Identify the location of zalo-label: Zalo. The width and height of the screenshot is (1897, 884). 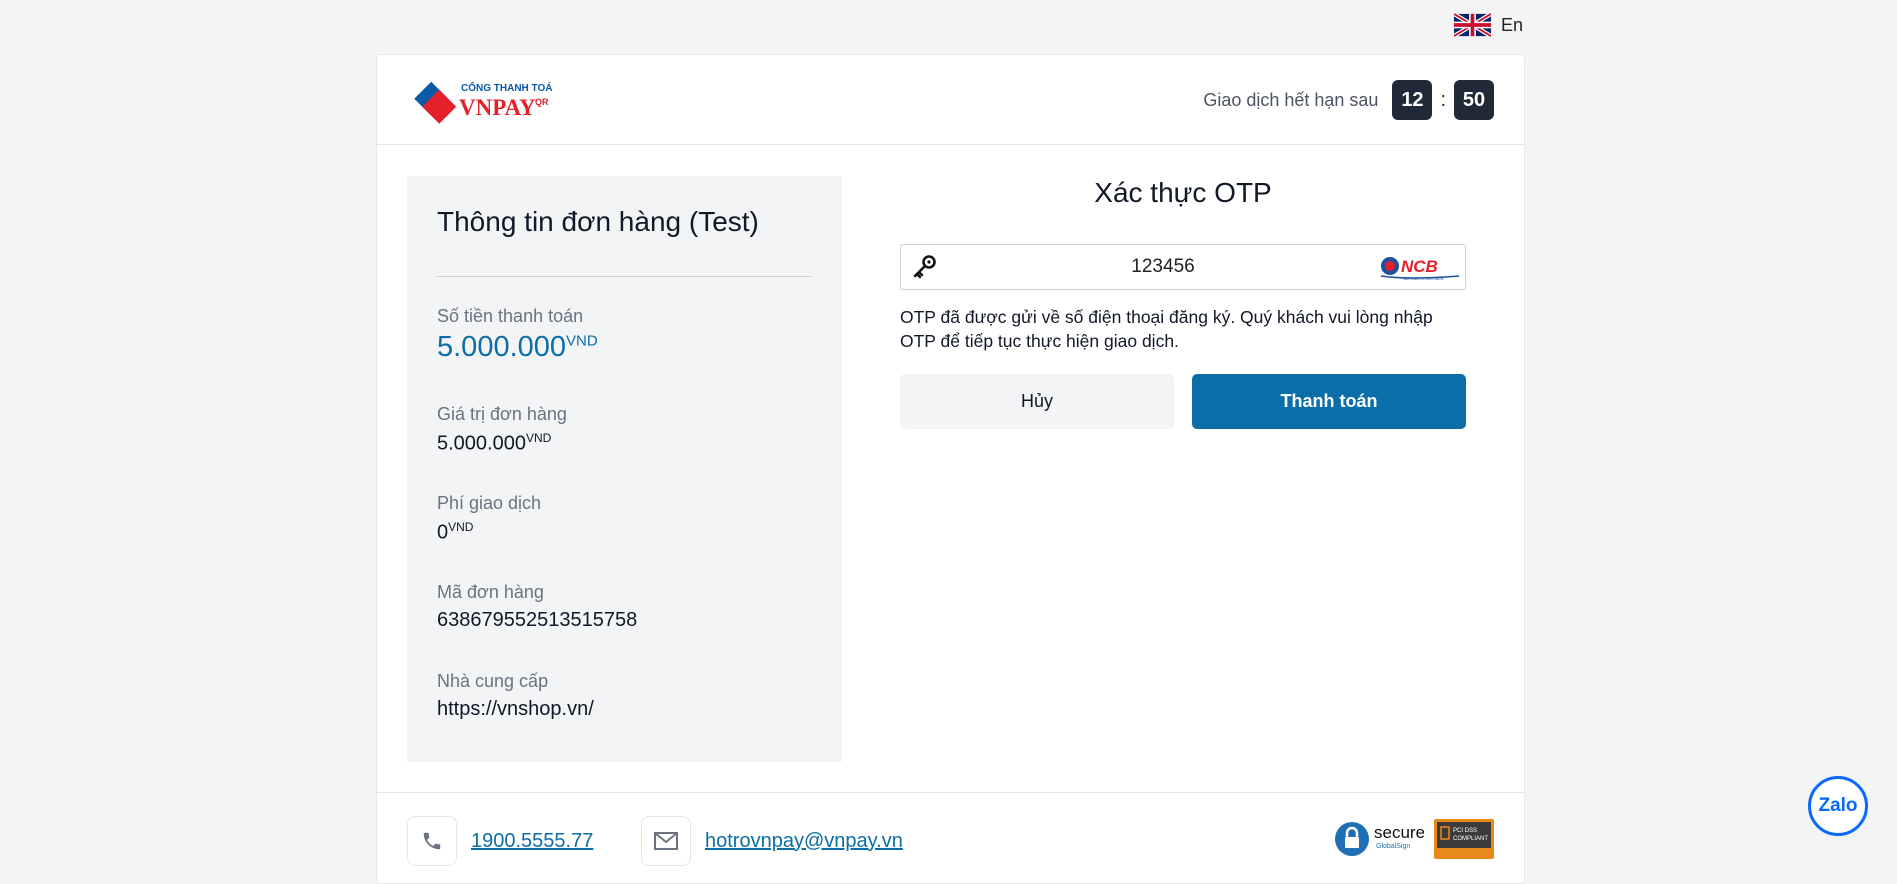
(1838, 805).